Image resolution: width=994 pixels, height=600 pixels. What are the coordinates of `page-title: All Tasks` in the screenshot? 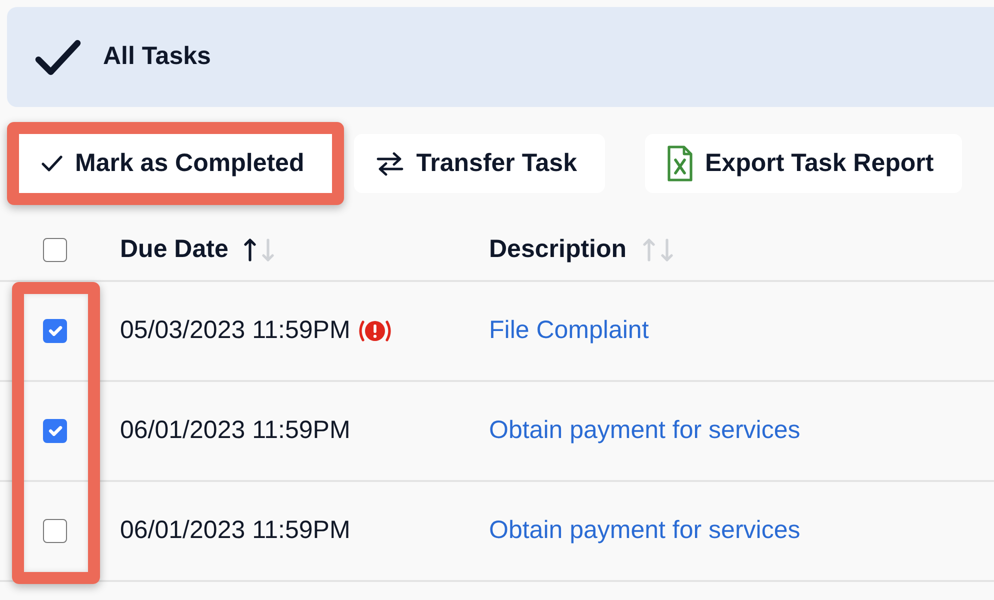 It's located at (157, 56).